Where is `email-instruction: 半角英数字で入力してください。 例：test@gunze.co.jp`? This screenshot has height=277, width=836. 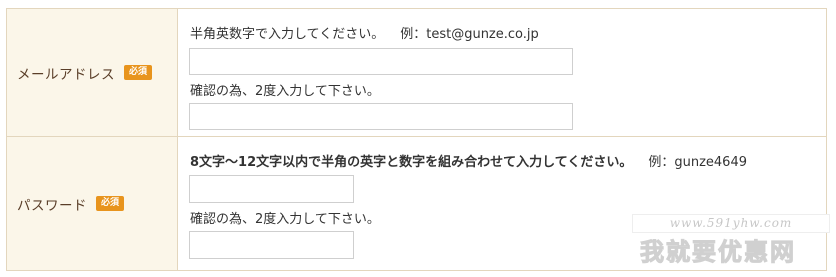
email-instruction: 半角英数字で入力してください。 例：test@gunze.co.jp is located at coordinates (364, 32).